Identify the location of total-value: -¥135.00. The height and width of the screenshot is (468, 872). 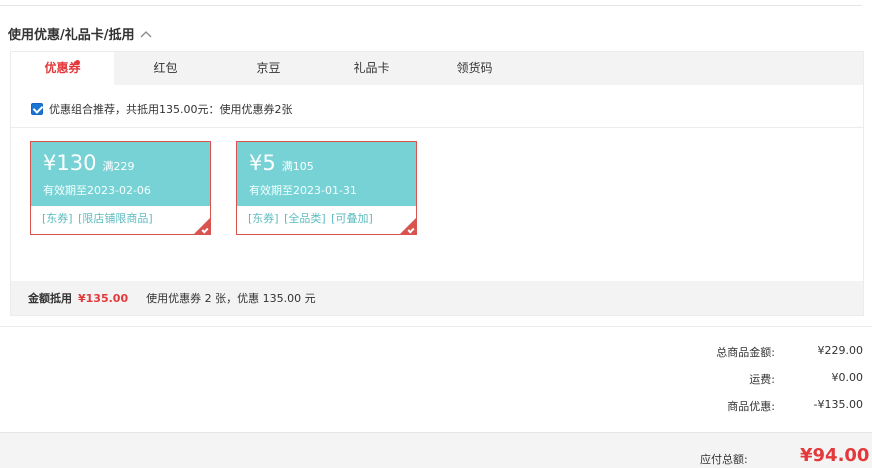
(838, 404).